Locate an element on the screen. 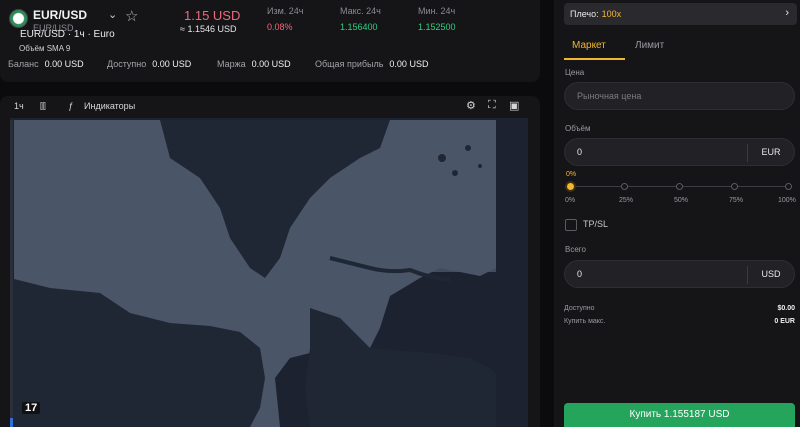  indicators-button: Индикаторы is located at coordinates (109, 106).